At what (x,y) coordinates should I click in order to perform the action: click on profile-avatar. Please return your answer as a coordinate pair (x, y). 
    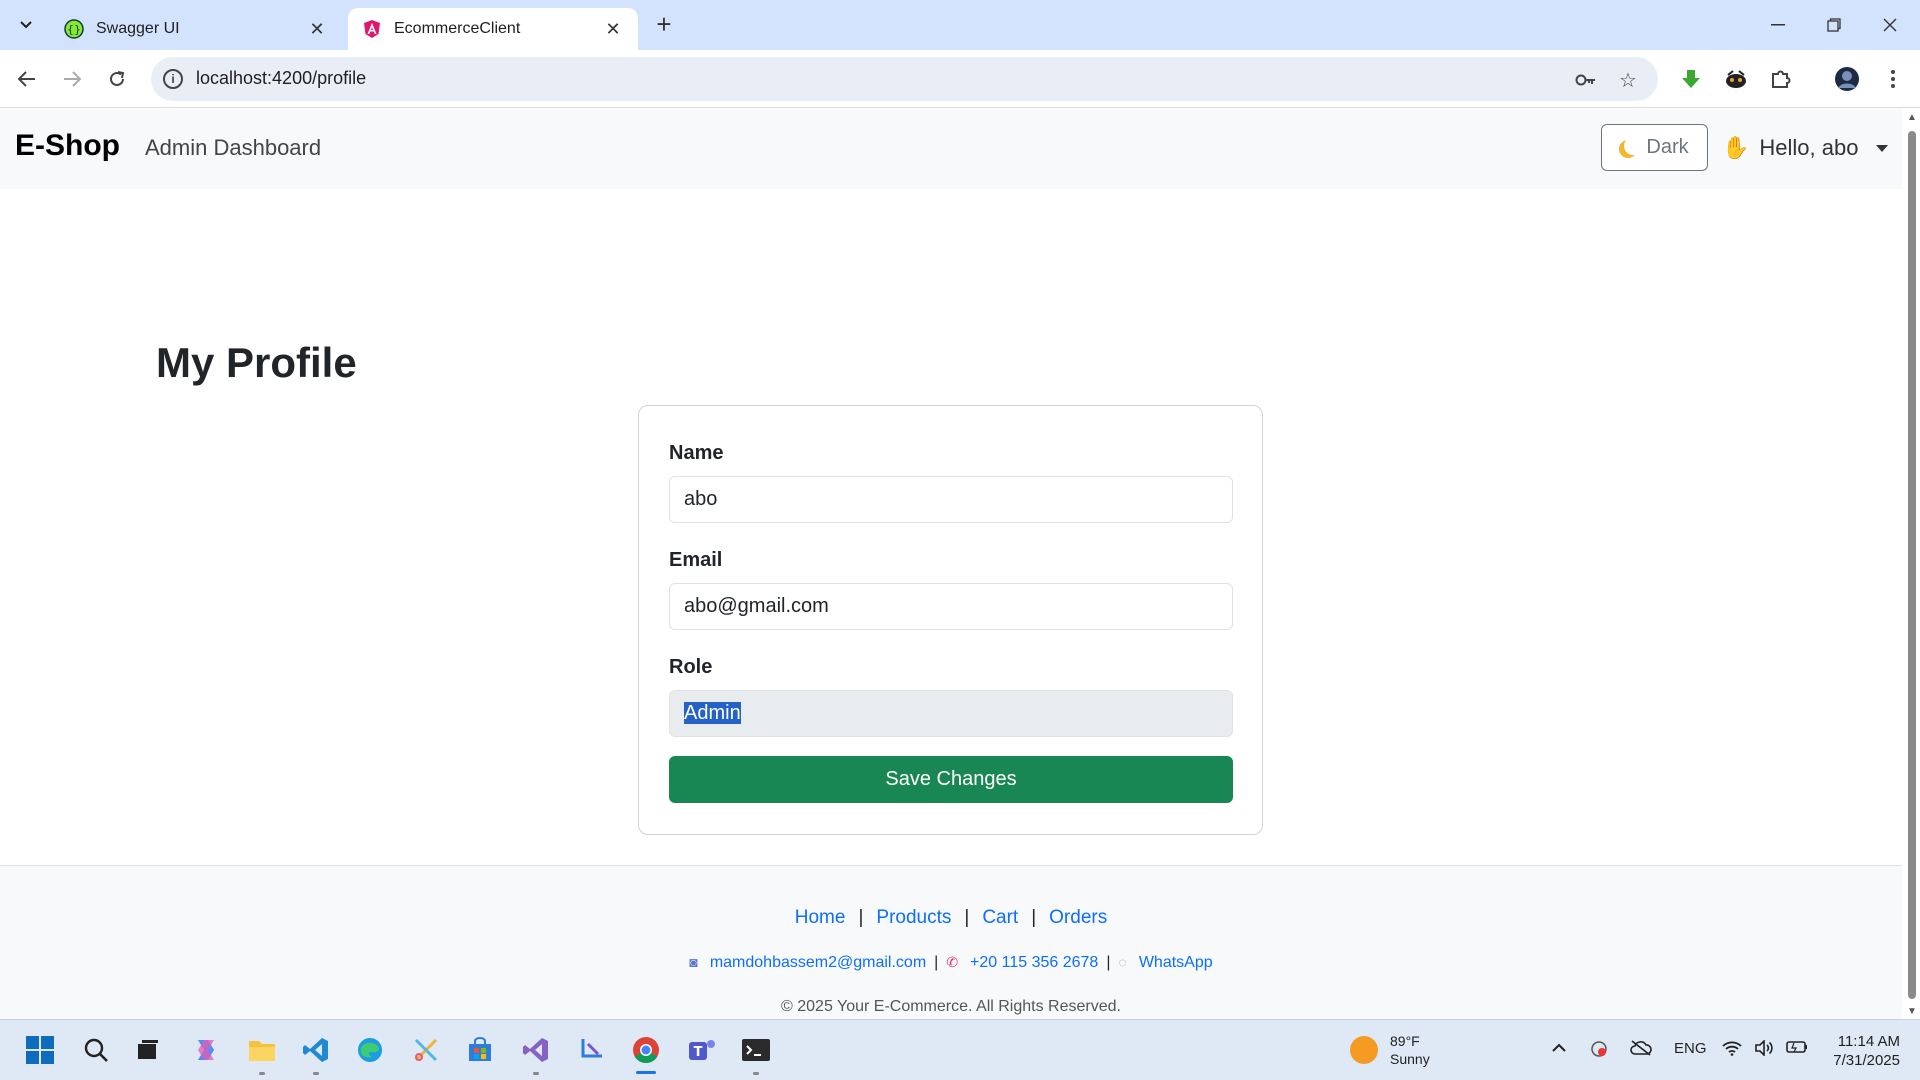
    Looking at the image, I should click on (1847, 79).